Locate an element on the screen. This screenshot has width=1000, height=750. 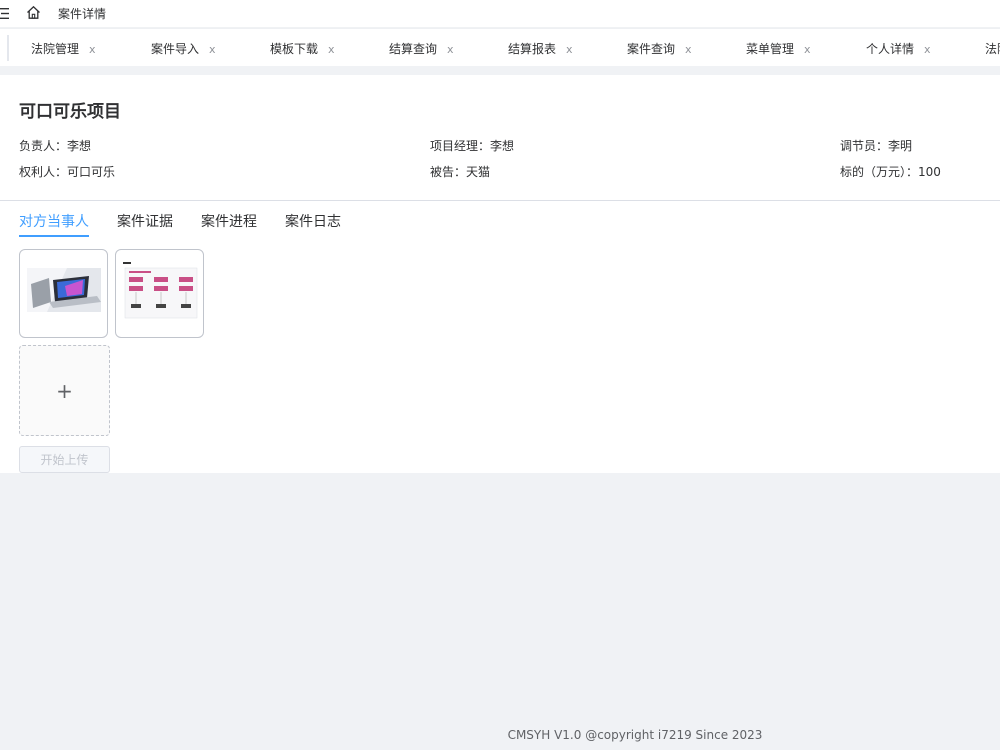
tab-court-management: 法院管理 x is located at coordinates (63, 48).